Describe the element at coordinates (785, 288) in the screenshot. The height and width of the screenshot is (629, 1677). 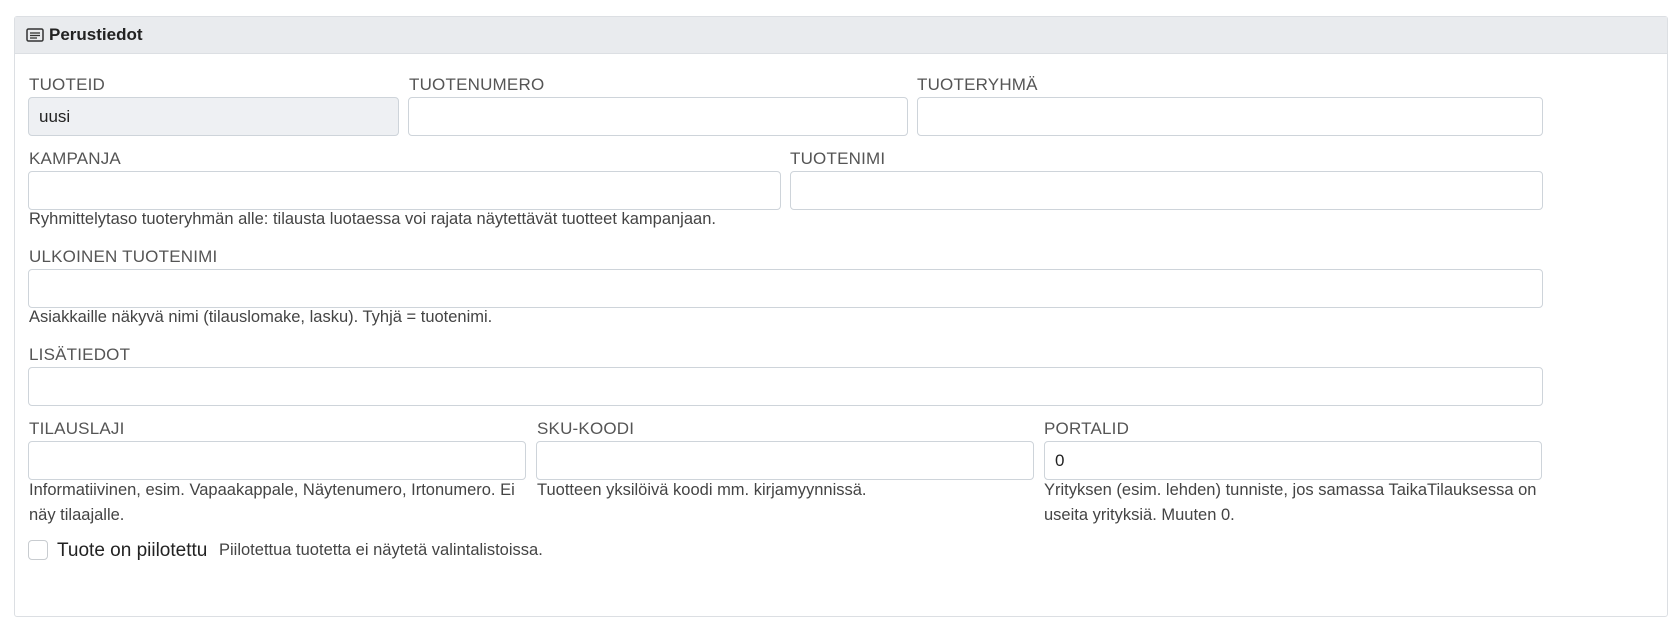
I see `ulkoinen-tuotenimi-input` at that location.